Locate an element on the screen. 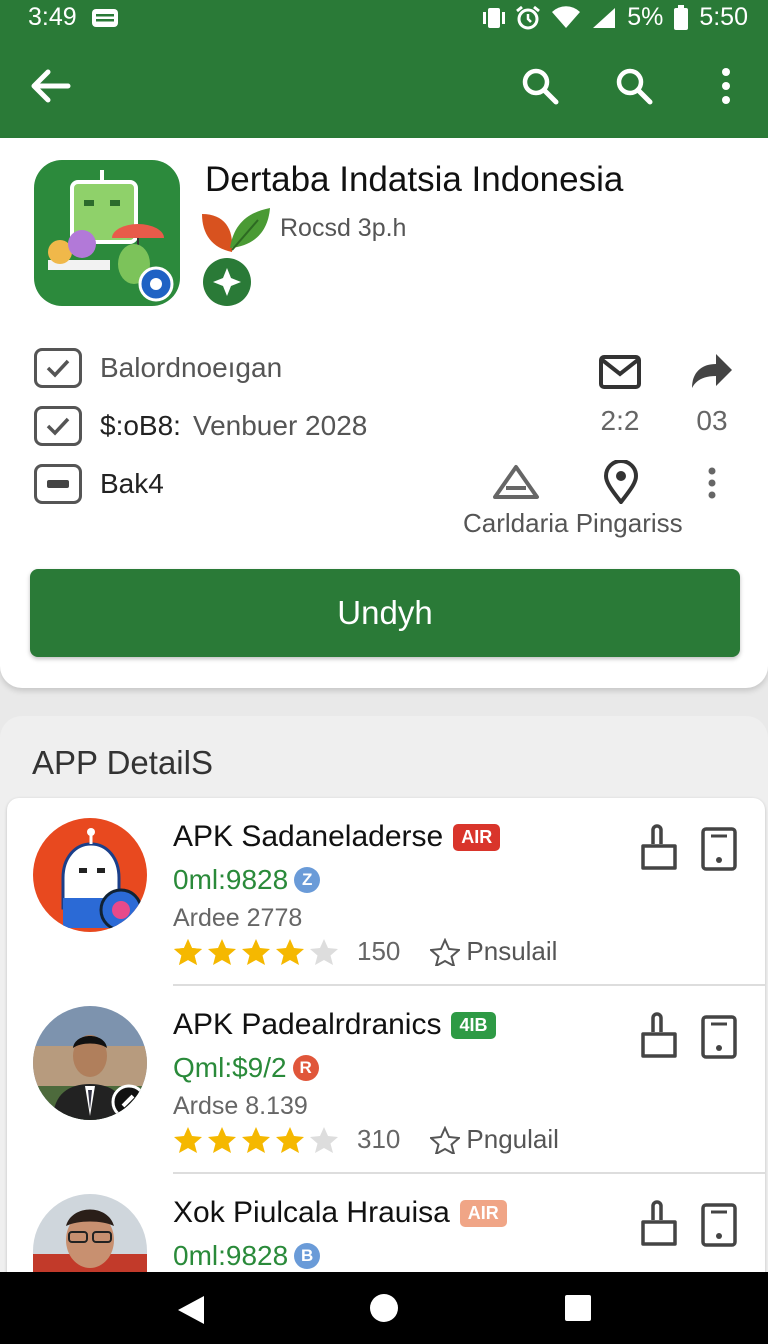 This screenshot has width=768, height=1344. notification-icon is located at coordinates (105, 18).